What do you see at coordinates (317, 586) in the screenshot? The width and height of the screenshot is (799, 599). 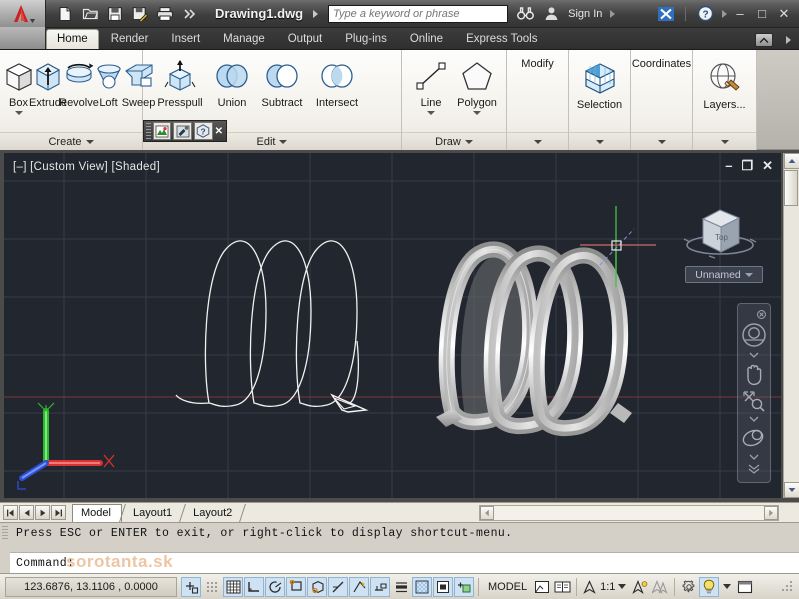 I see `3d-object-snap-icon` at bounding box center [317, 586].